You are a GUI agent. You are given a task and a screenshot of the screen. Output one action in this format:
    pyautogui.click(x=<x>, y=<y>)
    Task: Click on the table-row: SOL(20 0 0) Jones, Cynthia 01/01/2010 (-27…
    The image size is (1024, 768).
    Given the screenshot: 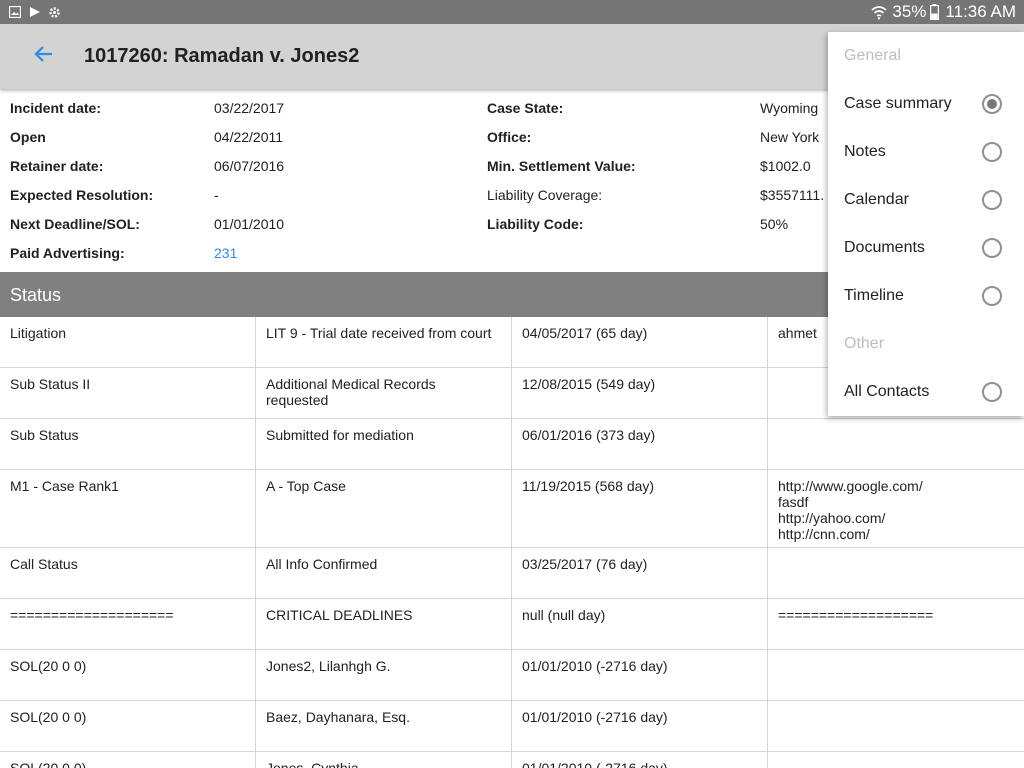 What is the action you would take?
    pyautogui.click(x=512, y=760)
    